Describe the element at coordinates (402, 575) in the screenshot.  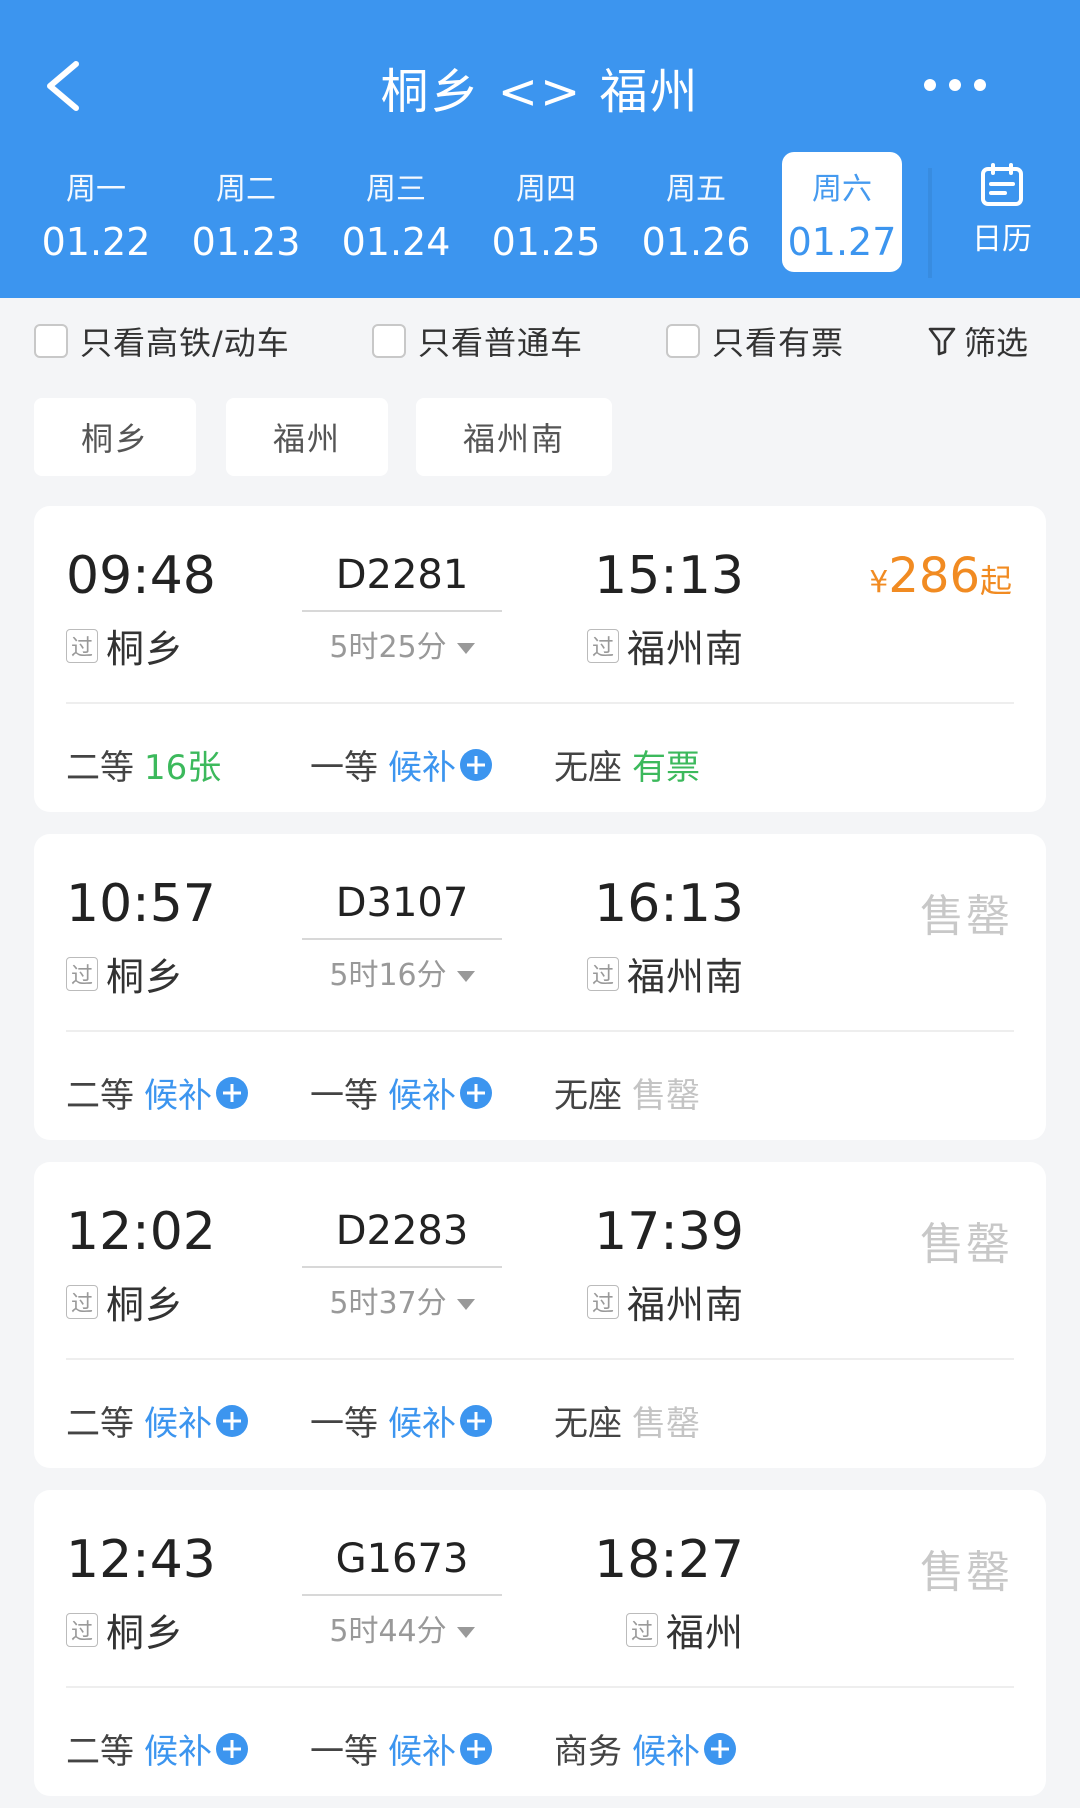
I see `train-number: D2281` at that location.